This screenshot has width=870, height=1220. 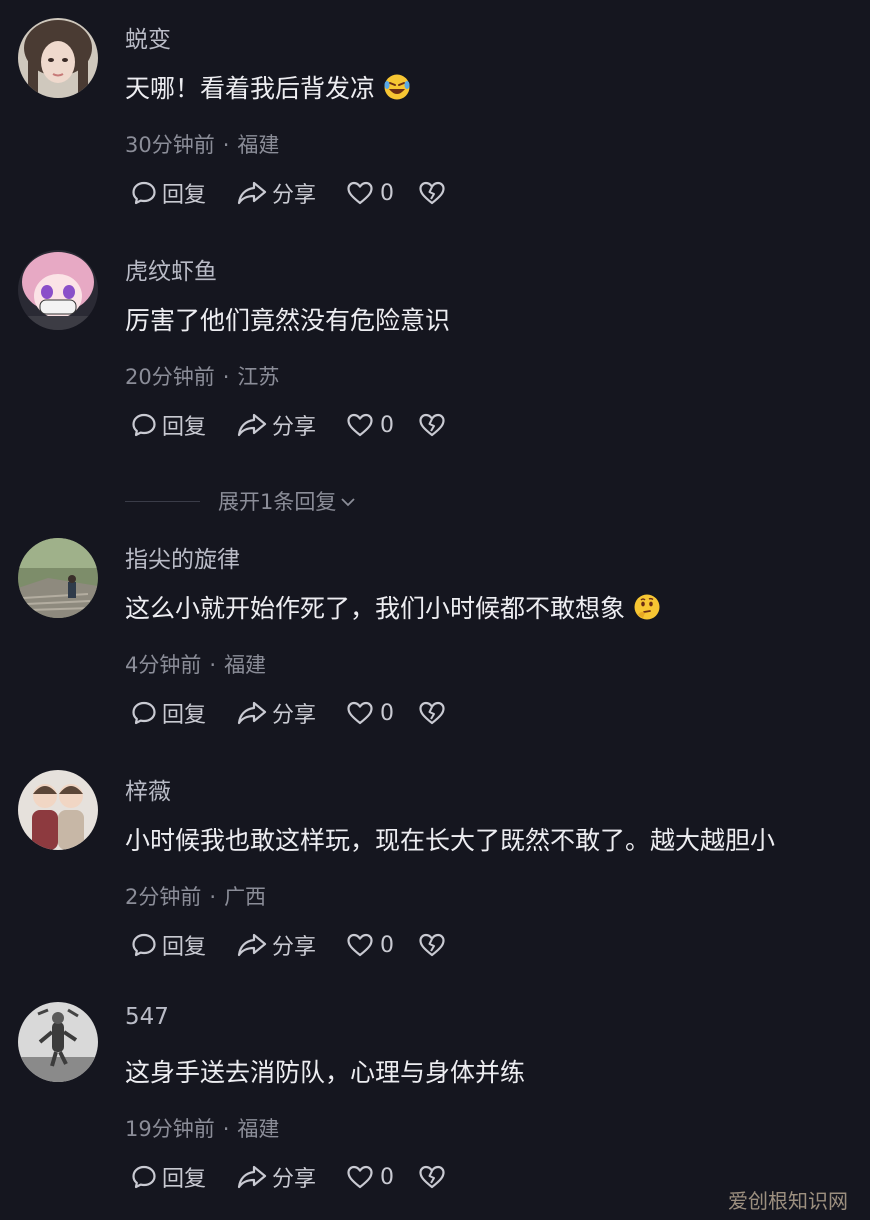 I want to click on username: 虎纹虾鱼, so click(x=171, y=269).